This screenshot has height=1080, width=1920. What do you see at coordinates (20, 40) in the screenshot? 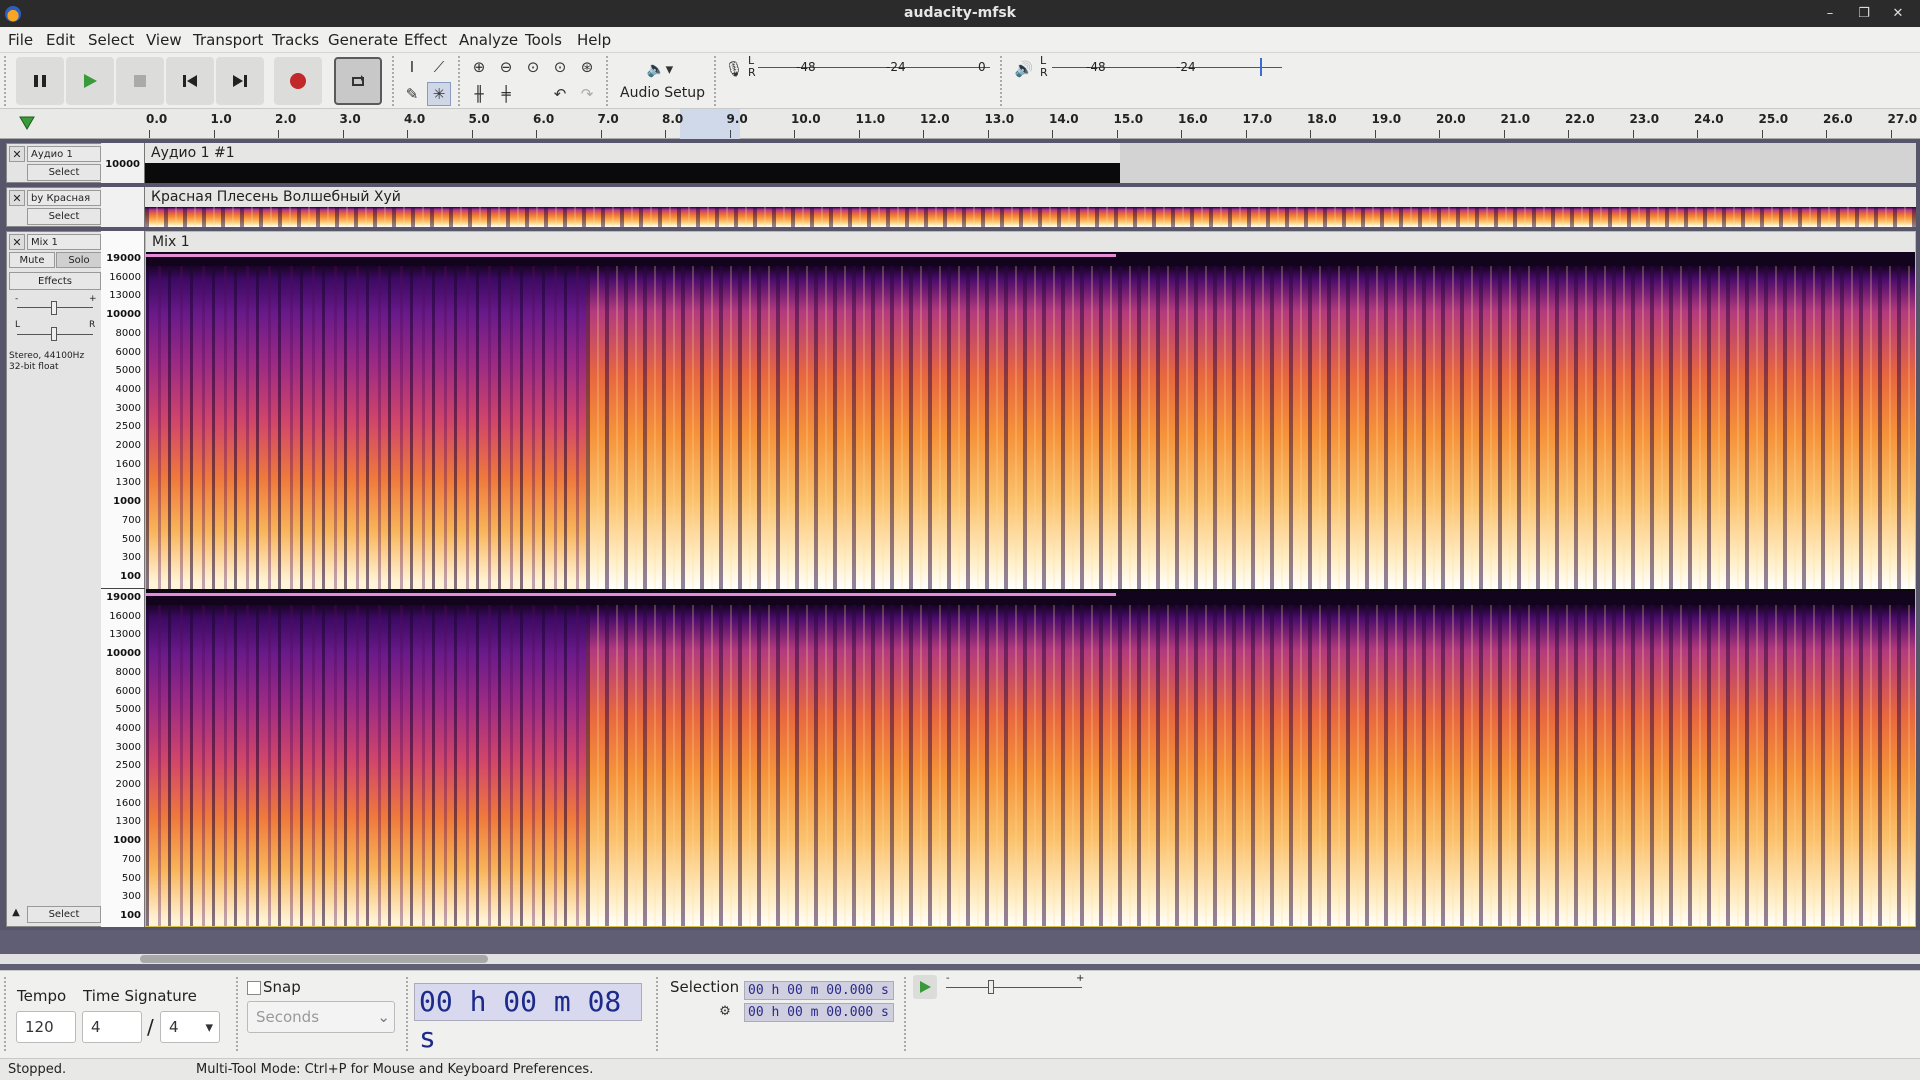
I see `menu-file: File` at bounding box center [20, 40].